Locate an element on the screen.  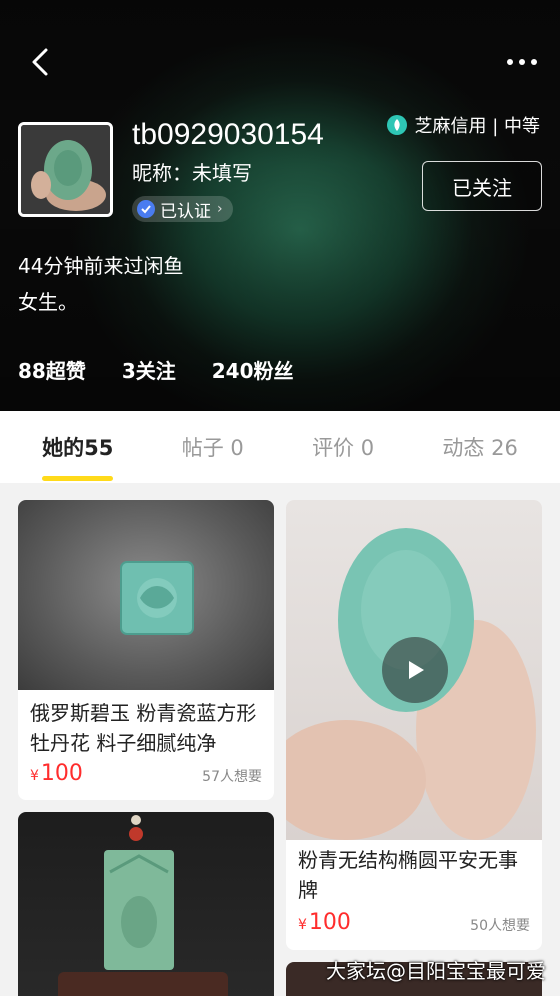
stat-following: 3关注 is located at coordinates (149, 369).